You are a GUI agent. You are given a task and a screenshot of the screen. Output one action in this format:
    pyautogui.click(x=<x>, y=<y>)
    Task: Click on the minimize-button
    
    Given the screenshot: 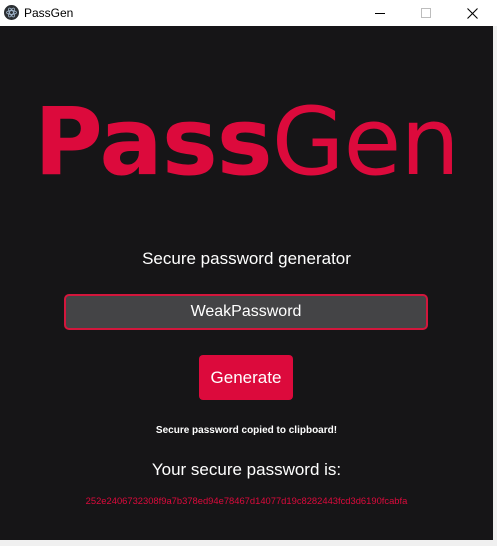 What is the action you would take?
    pyautogui.click(x=380, y=13)
    